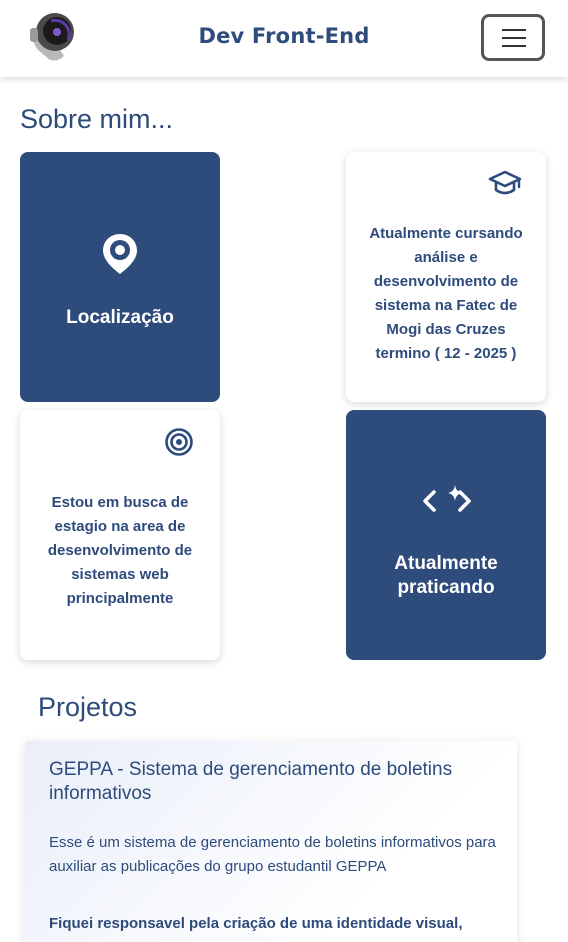  I want to click on graduation-cap-icon, so click(505, 182).